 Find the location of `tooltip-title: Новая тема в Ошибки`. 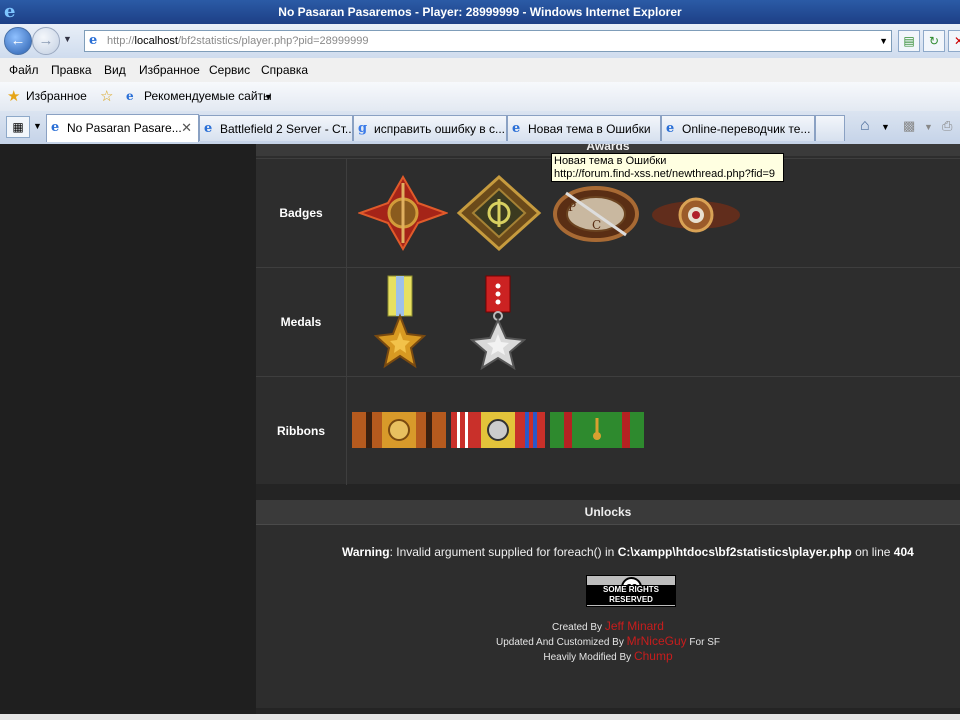

tooltip-title: Новая тема в Ошибки is located at coordinates (610, 161).